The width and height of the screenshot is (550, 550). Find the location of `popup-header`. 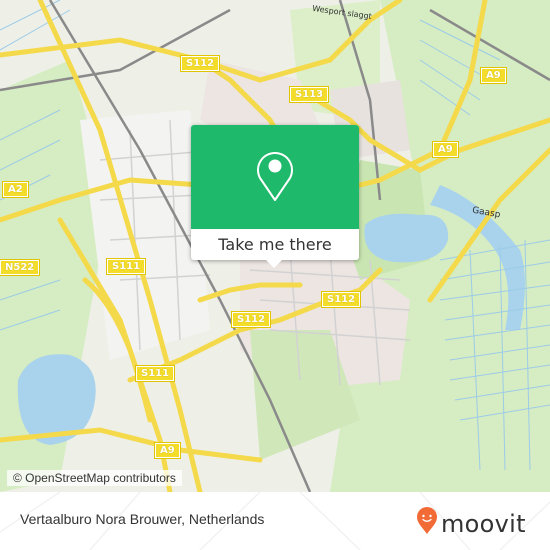

popup-header is located at coordinates (275, 177).